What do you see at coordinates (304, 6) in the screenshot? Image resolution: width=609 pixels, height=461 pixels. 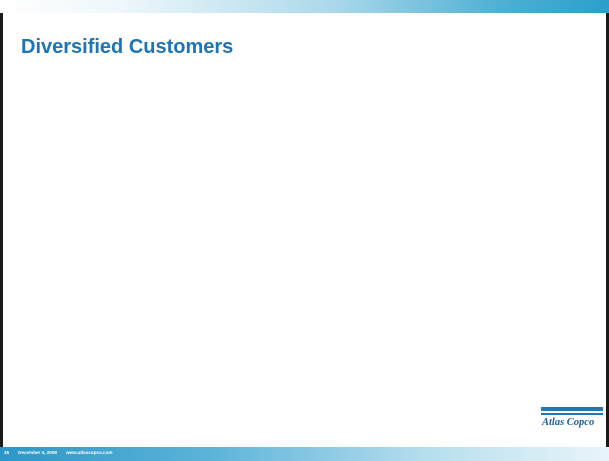 I see `header-gradient-band` at bounding box center [304, 6].